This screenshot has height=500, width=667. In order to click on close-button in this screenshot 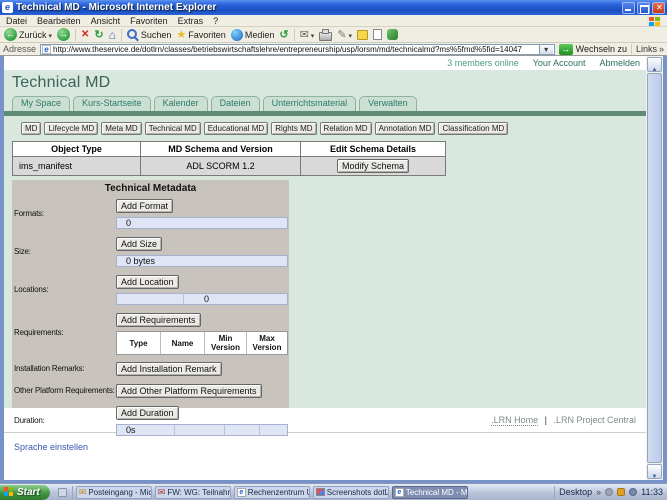, I will do `click(658, 7)`.